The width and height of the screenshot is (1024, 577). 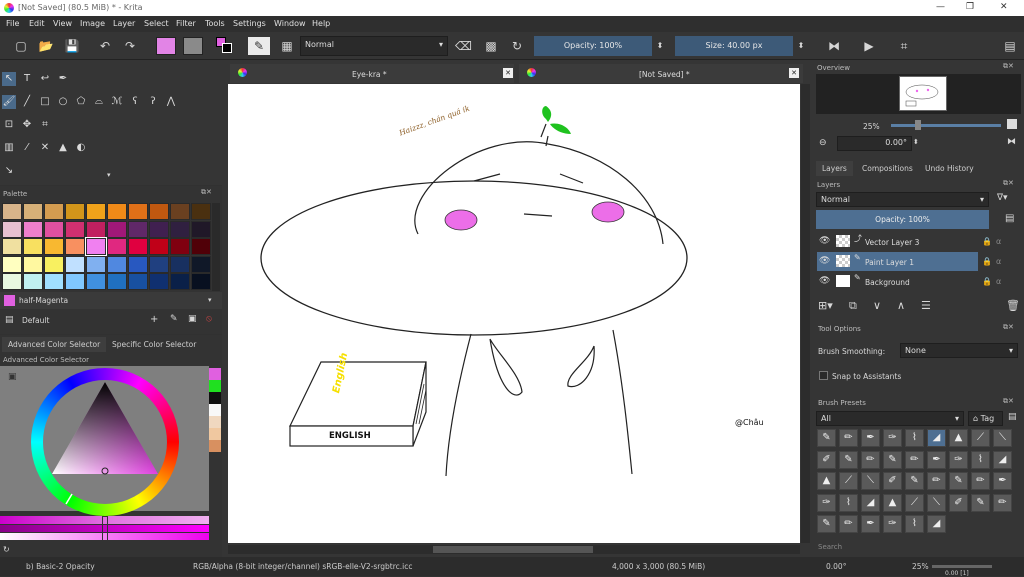 What do you see at coordinates (35, 320) in the screenshot?
I see `palette-preset-name: Default` at bounding box center [35, 320].